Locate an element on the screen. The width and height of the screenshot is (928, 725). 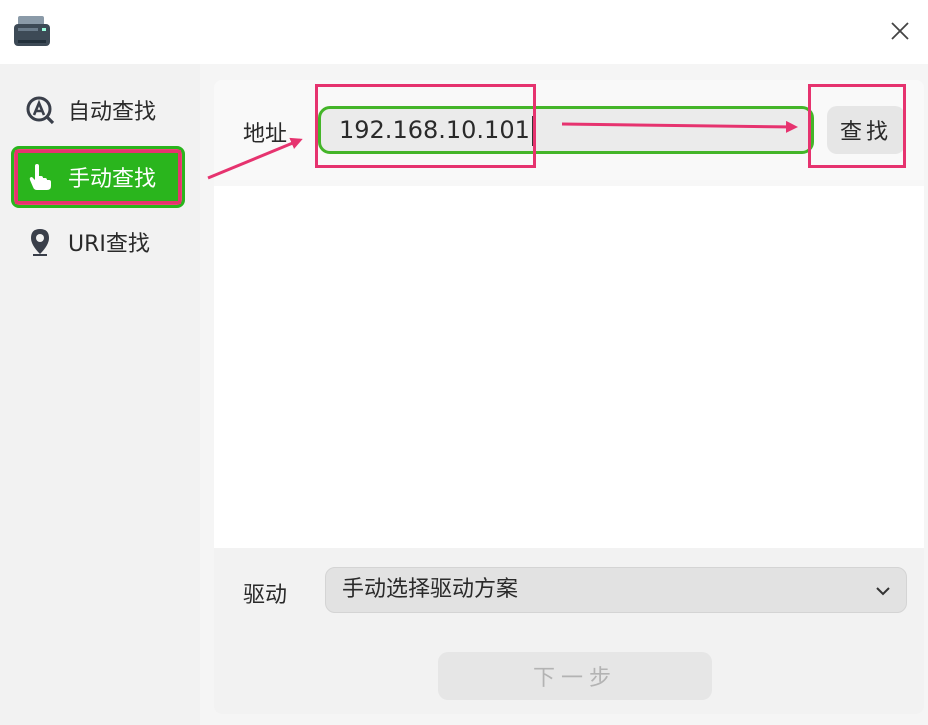
next-button: 下一步 is located at coordinates (575, 676).